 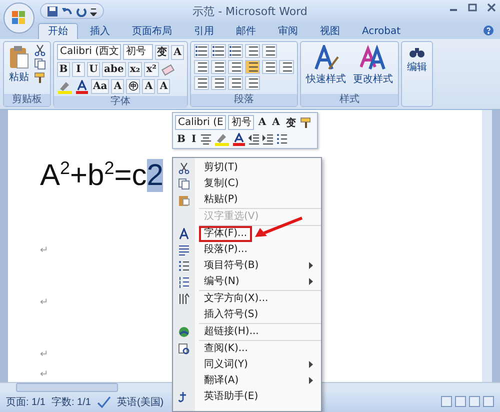 What do you see at coordinates (381, 31) in the screenshot?
I see `ribbon-tab: Acrobat` at bounding box center [381, 31].